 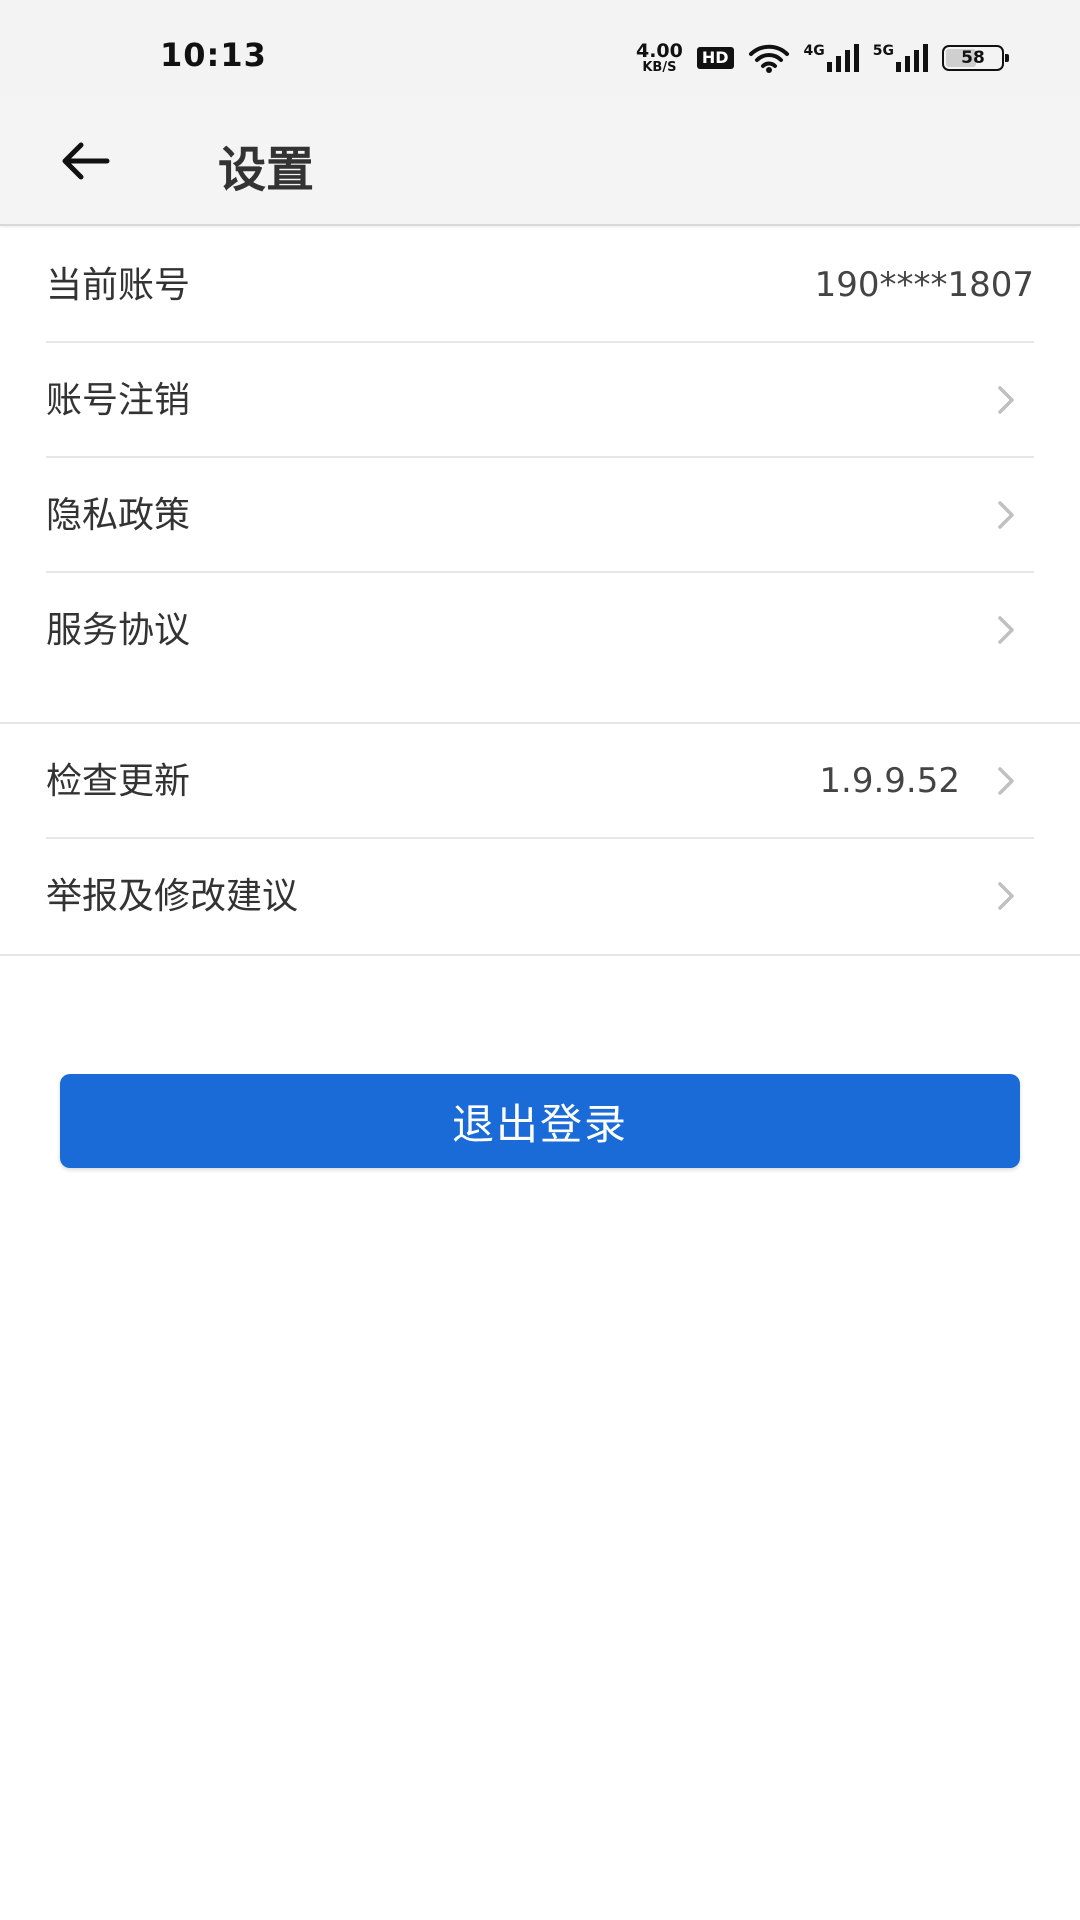 I want to click on arrow-left-icon, so click(x=86, y=161).